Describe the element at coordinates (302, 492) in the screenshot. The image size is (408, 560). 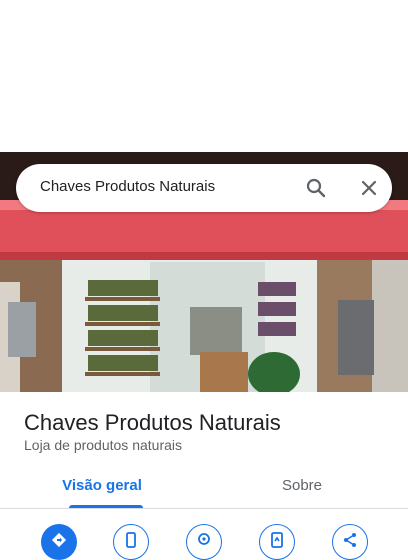
I see `tab-about: Sobre` at that location.